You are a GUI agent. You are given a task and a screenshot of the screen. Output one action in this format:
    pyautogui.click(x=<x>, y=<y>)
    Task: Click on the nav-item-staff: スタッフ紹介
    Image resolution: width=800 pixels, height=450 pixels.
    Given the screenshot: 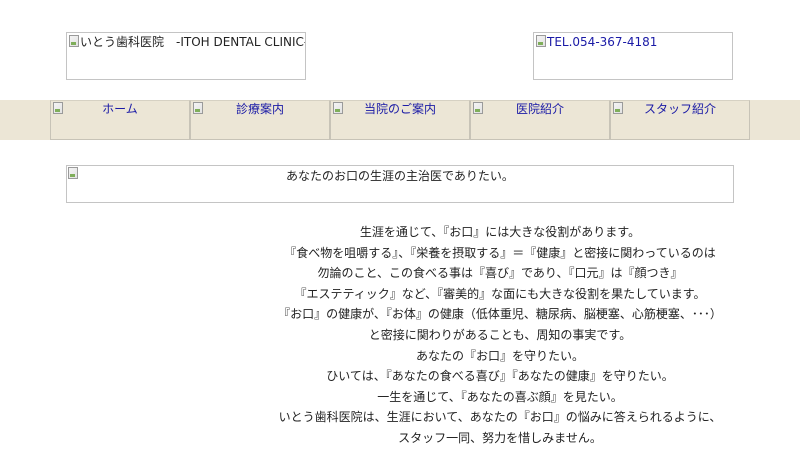 What is the action you would take?
    pyautogui.click(x=680, y=120)
    